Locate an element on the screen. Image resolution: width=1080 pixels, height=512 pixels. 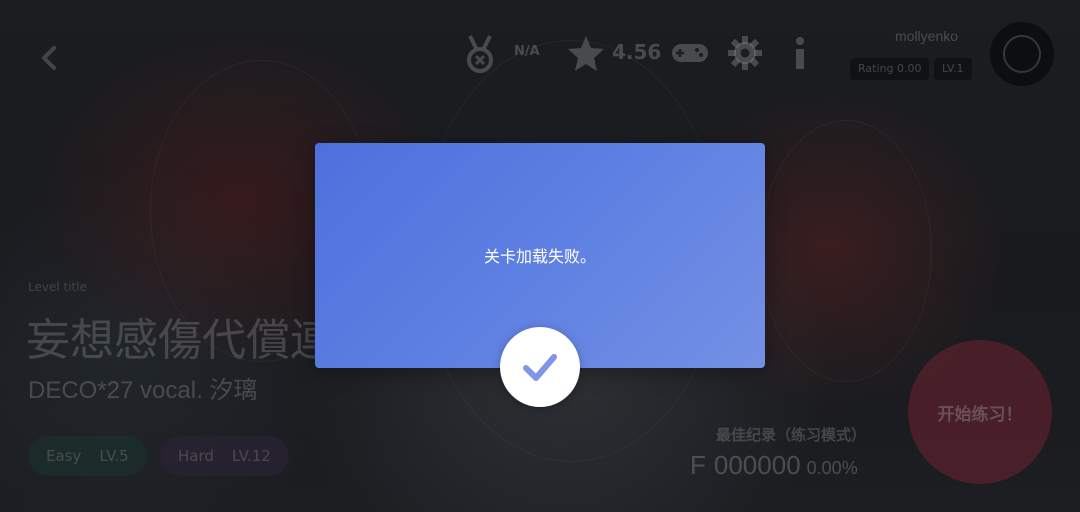
medal-icon is located at coordinates (480, 54).